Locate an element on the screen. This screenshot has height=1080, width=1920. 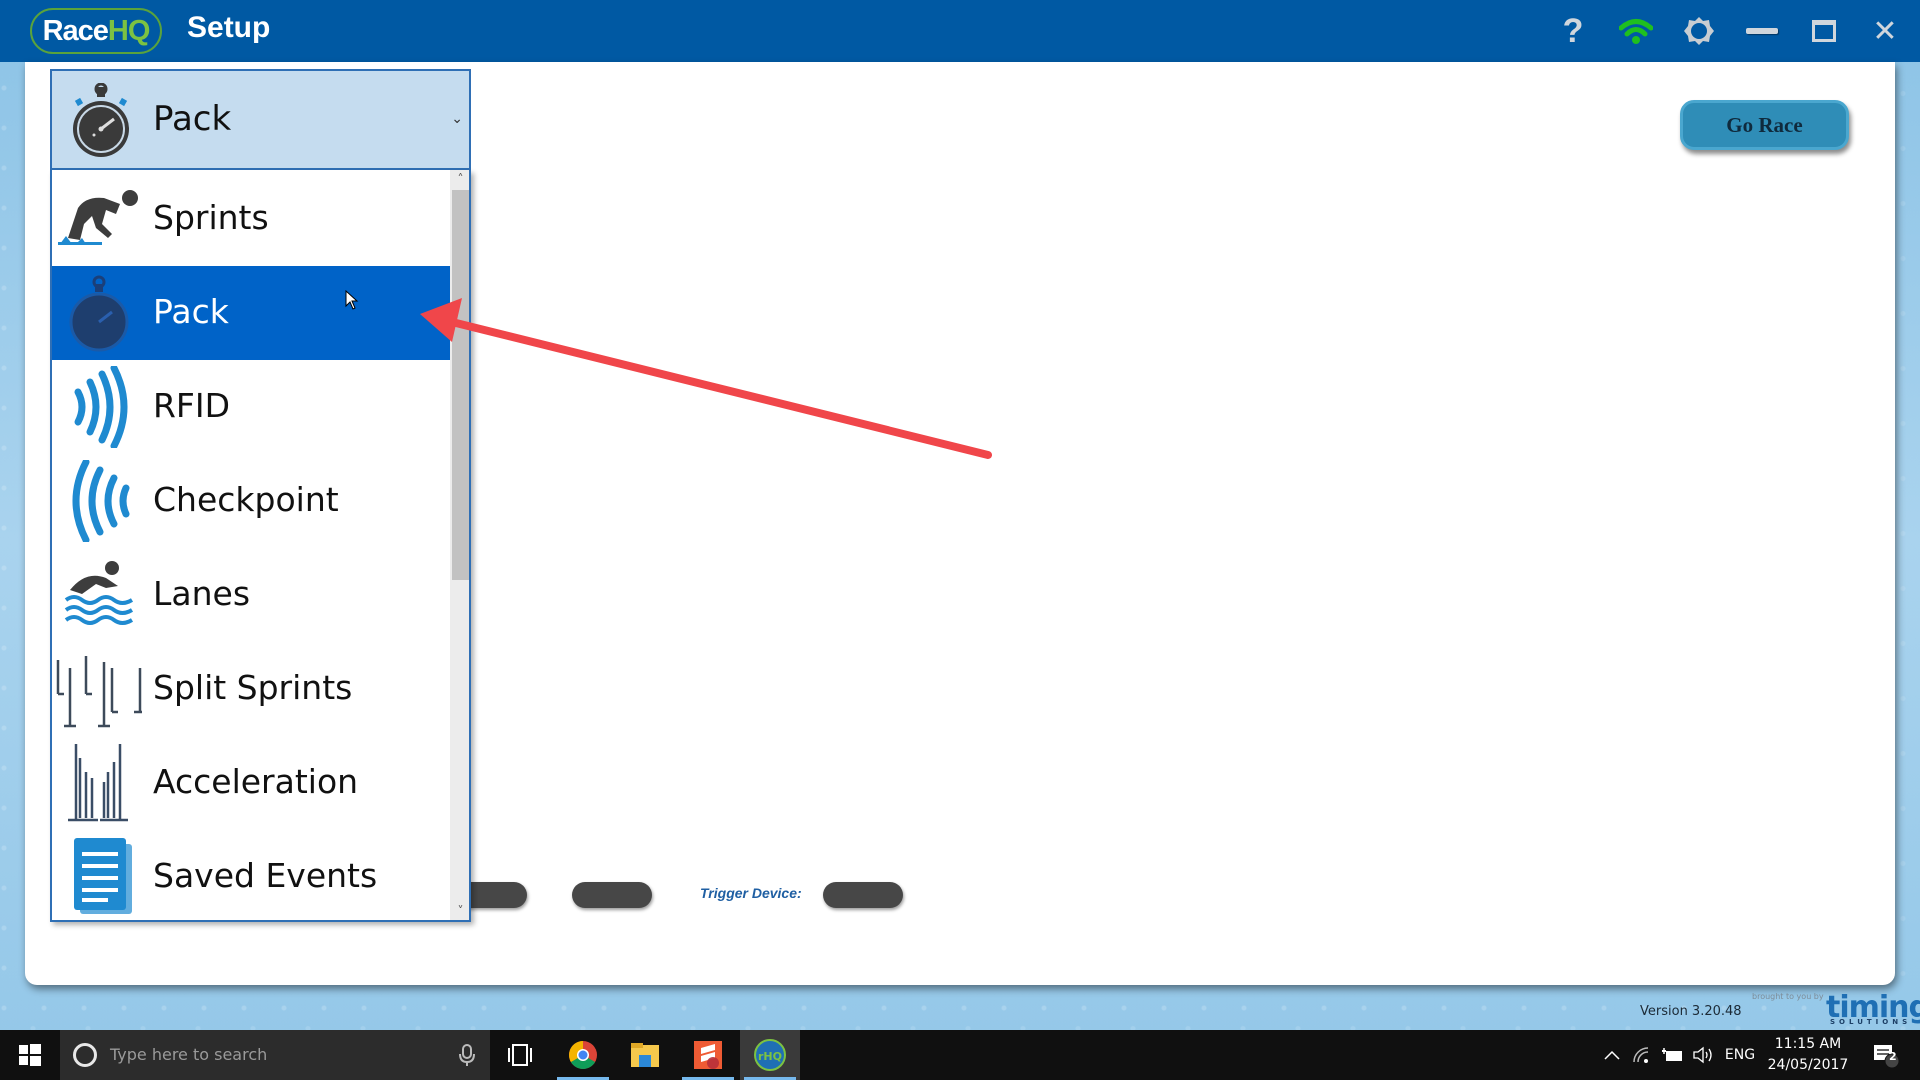
battery-icon is located at coordinates (1673, 1055).